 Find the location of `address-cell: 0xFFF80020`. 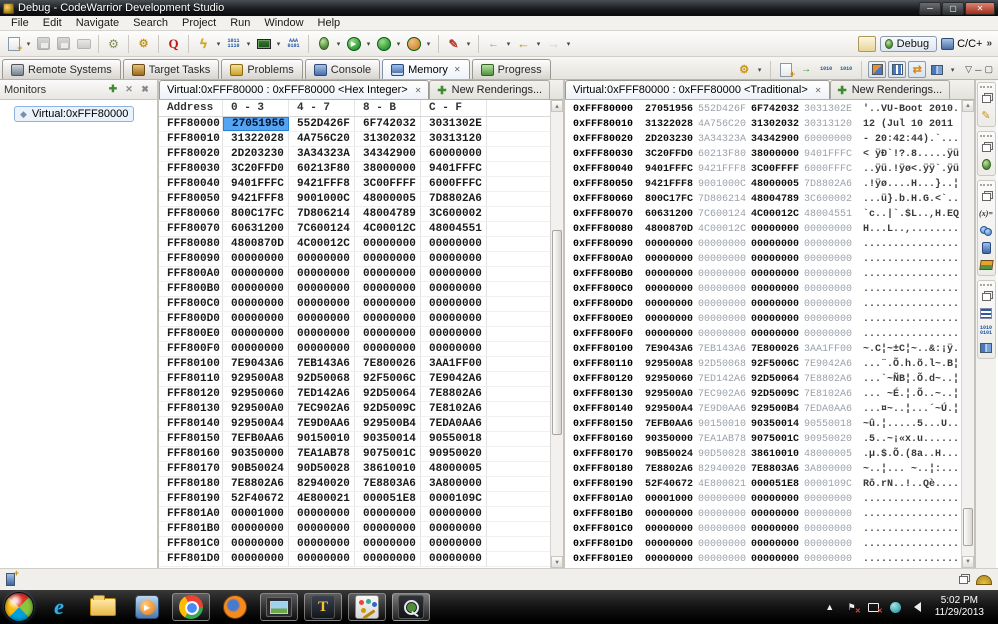

address-cell: 0xFFF80020 is located at coordinates (609, 139).